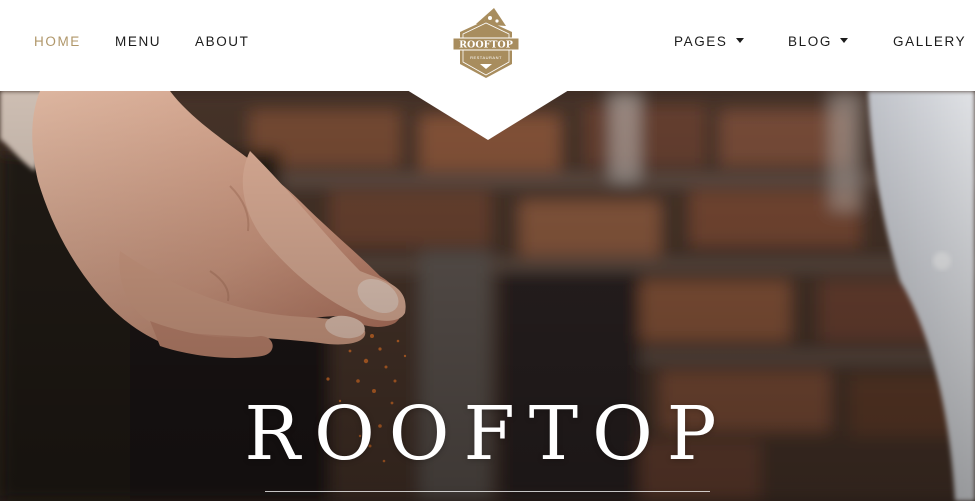  What do you see at coordinates (810, 41) in the screenshot?
I see `nav-blog-label: BLOG` at bounding box center [810, 41].